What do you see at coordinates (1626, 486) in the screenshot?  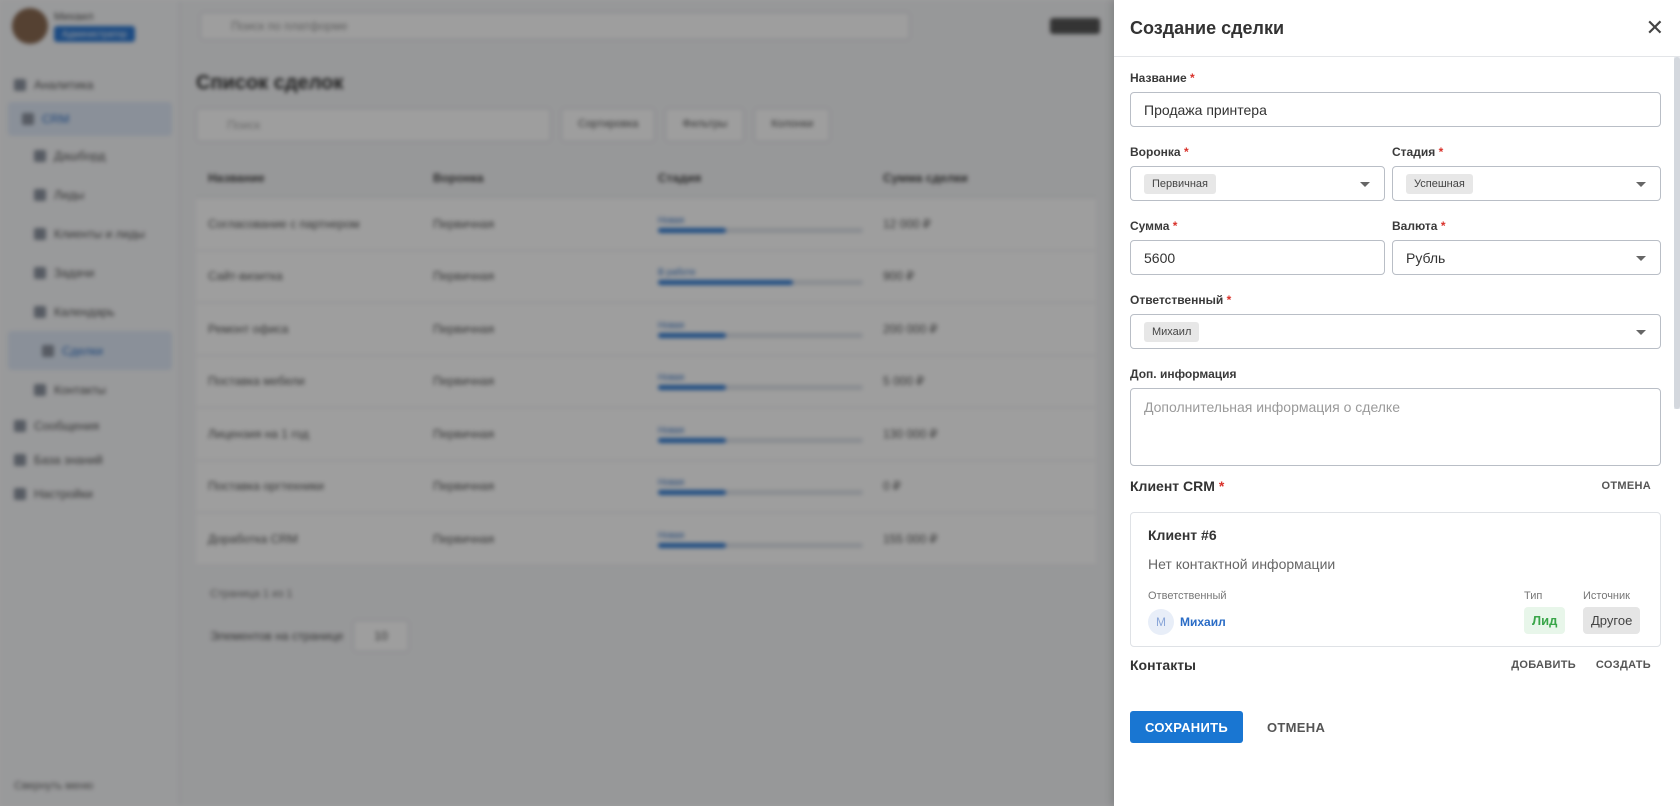 I see `client-cancel-button: ОТМЕНА` at bounding box center [1626, 486].